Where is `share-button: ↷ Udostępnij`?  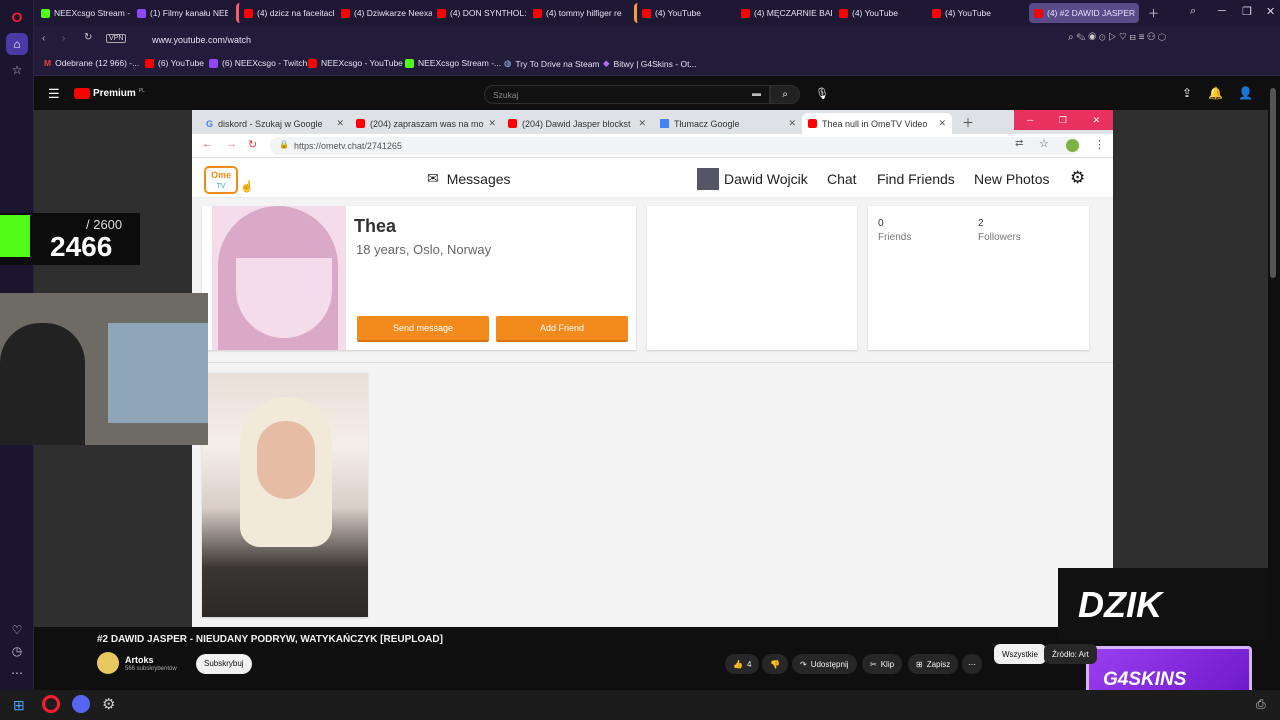
share-button: ↷ Udostępnij is located at coordinates (824, 664).